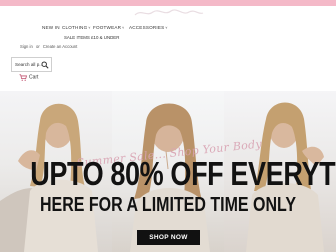 The height and width of the screenshot is (252, 336). What do you see at coordinates (34, 77) in the screenshot?
I see `cart-label: Cart` at bounding box center [34, 77].